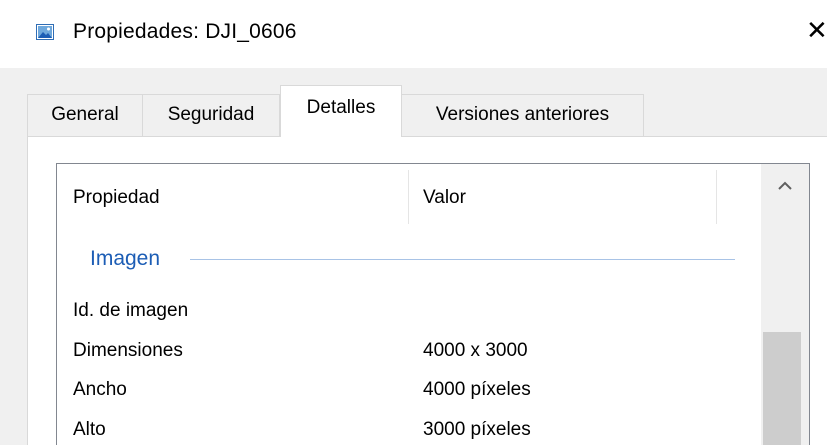 This screenshot has width=827, height=448. Describe the element at coordinates (45, 32) in the screenshot. I see `image-file-icon` at that location.